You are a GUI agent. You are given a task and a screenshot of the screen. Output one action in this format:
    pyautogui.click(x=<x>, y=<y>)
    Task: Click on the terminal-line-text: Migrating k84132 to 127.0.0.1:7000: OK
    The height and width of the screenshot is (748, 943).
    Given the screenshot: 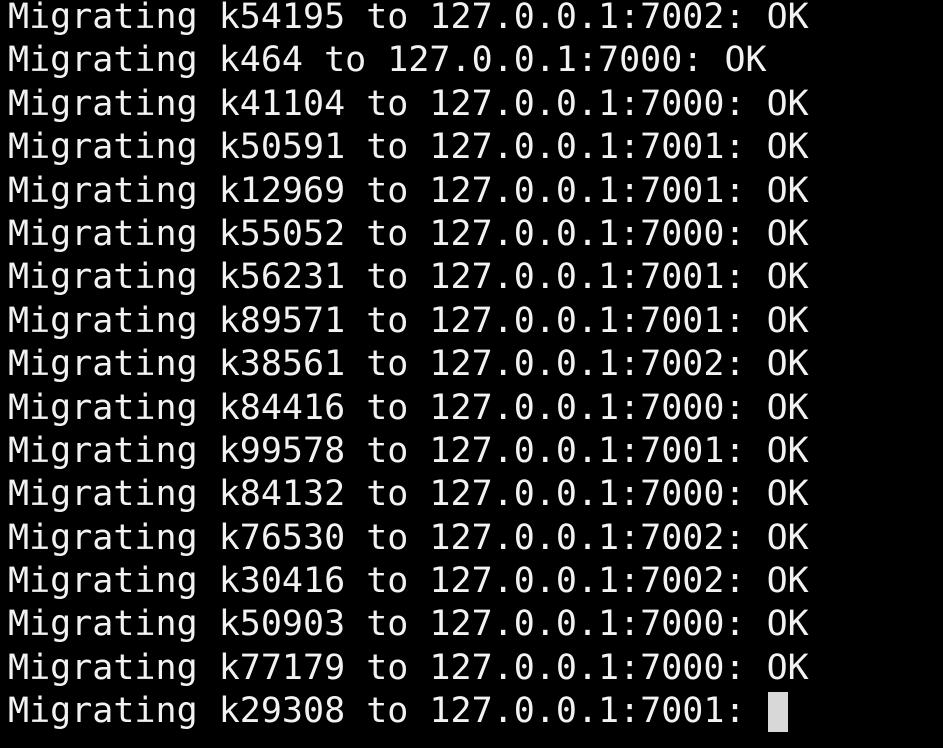 What is the action you would take?
    pyautogui.click(x=408, y=494)
    